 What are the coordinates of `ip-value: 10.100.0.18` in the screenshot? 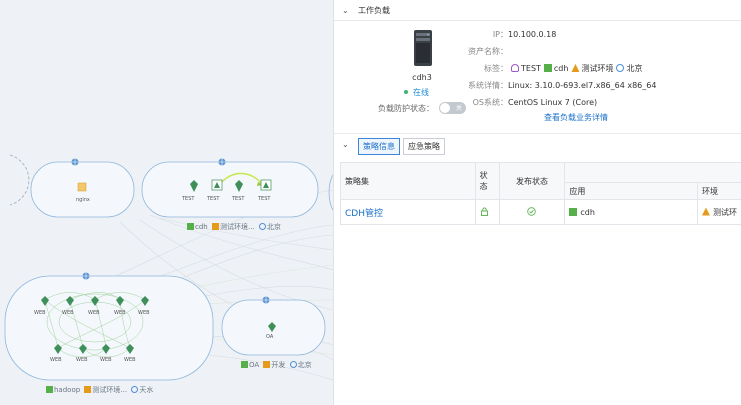 It's located at (532, 34).